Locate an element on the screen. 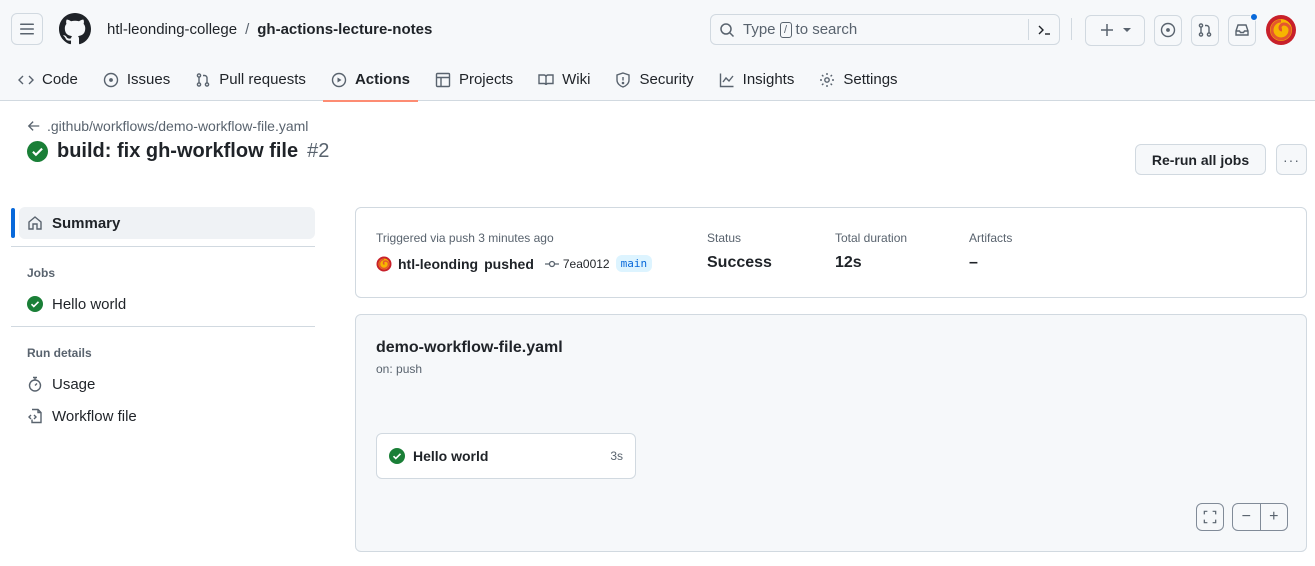  home-icon is located at coordinates (35, 223).